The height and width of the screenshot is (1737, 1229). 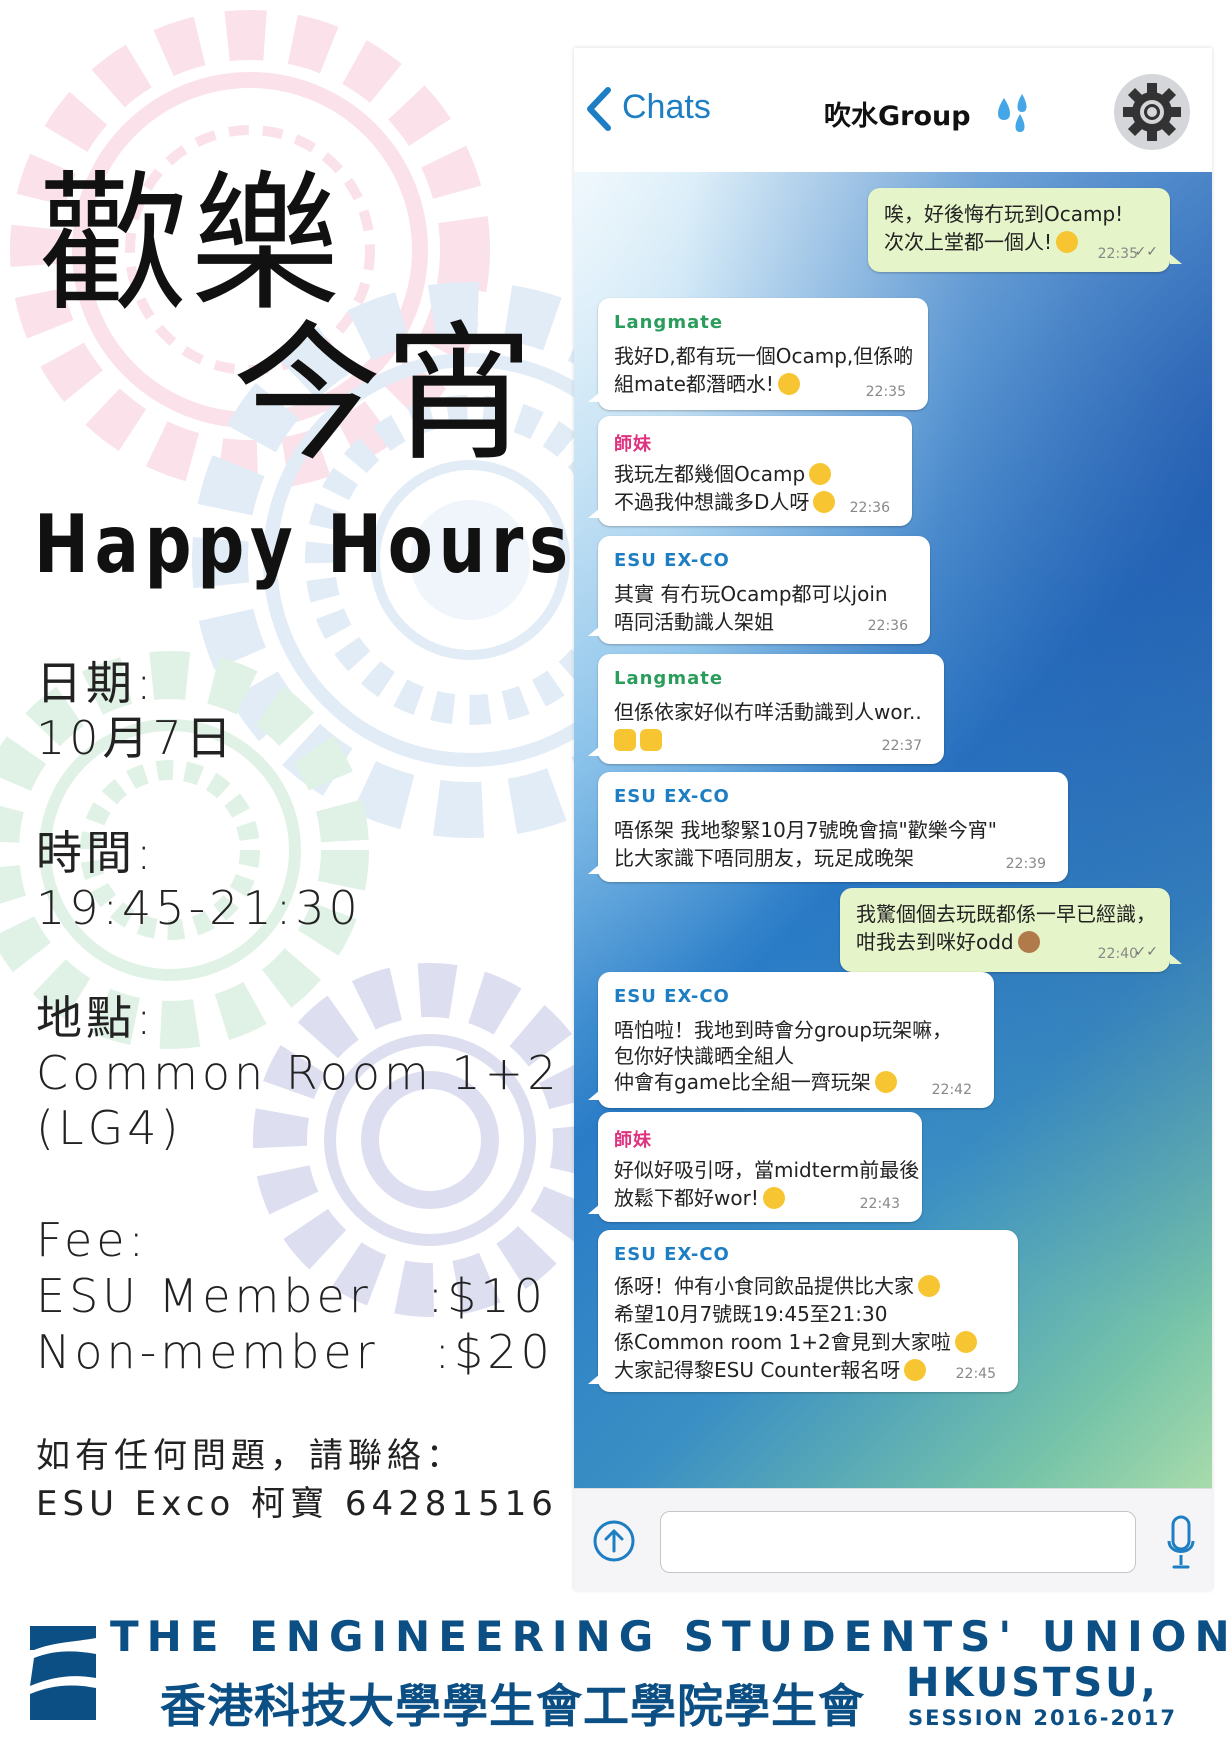 I want to click on chat-message-outgoing: 我驚個個去玩既都係一早已經識， 咁我去到咪好odd 22:40 ✓✓, so click(x=1011, y=930).